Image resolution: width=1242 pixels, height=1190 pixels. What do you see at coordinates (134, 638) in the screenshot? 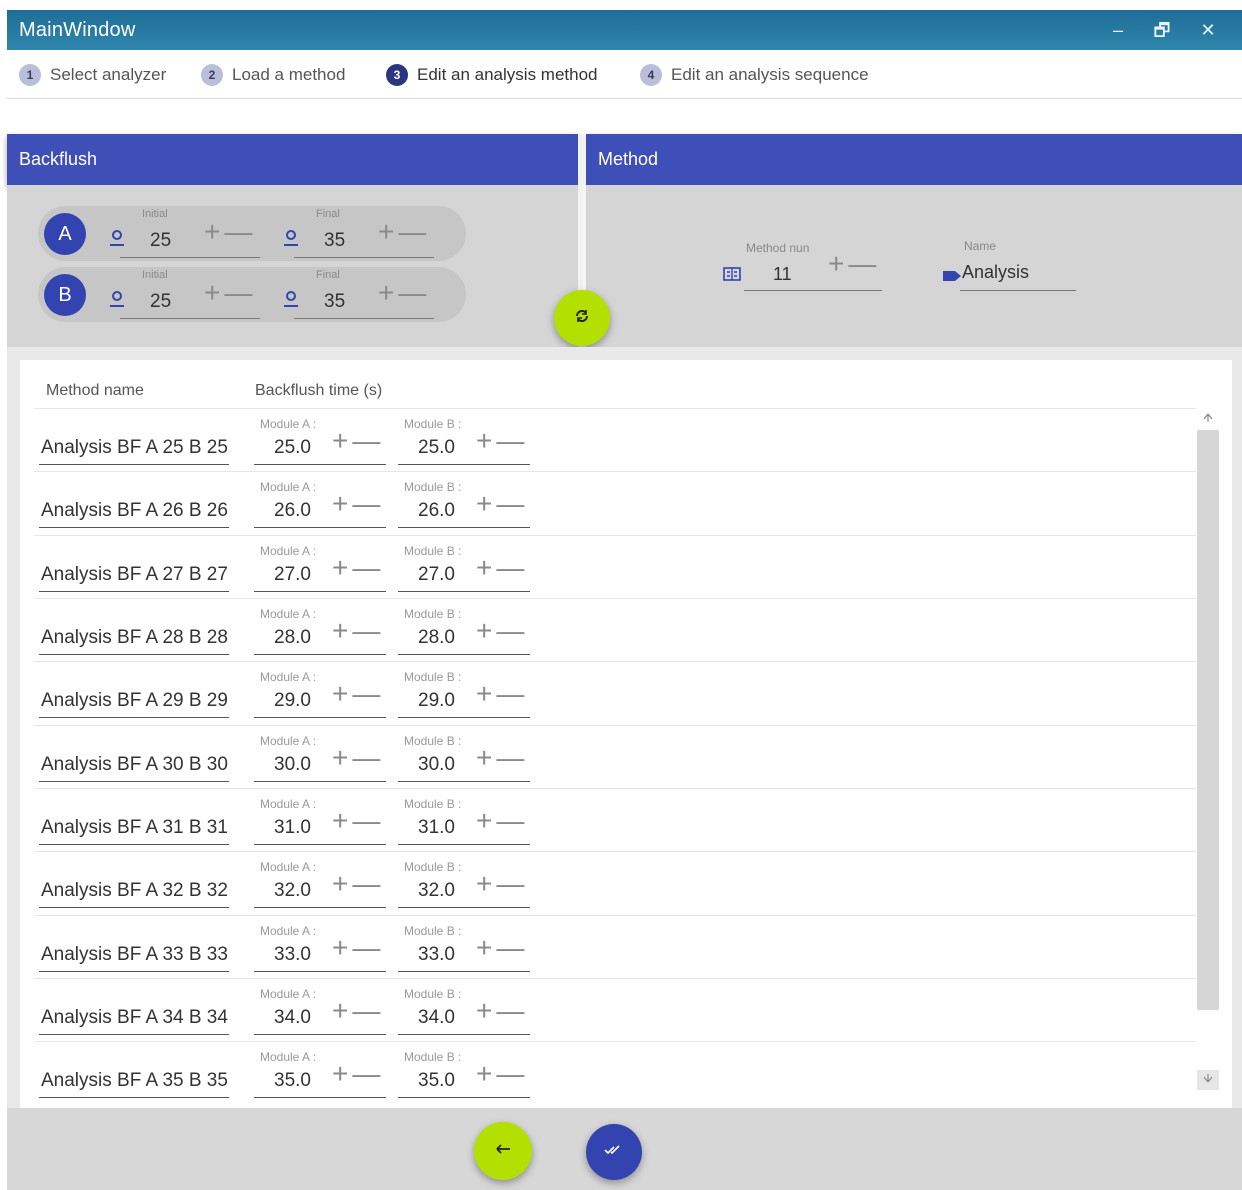
I see `method-name-value: Analysis BF A 28 B 28` at bounding box center [134, 638].